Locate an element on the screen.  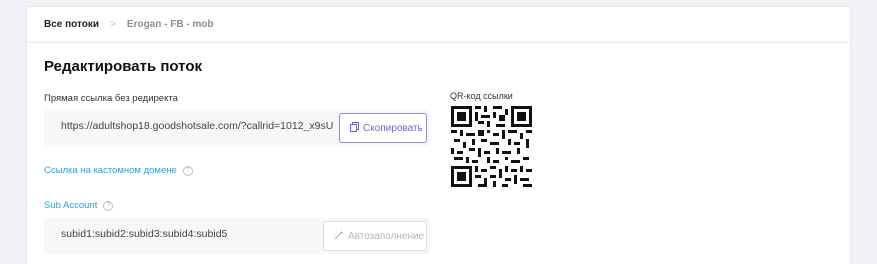
qr-code-image is located at coordinates (491, 146).